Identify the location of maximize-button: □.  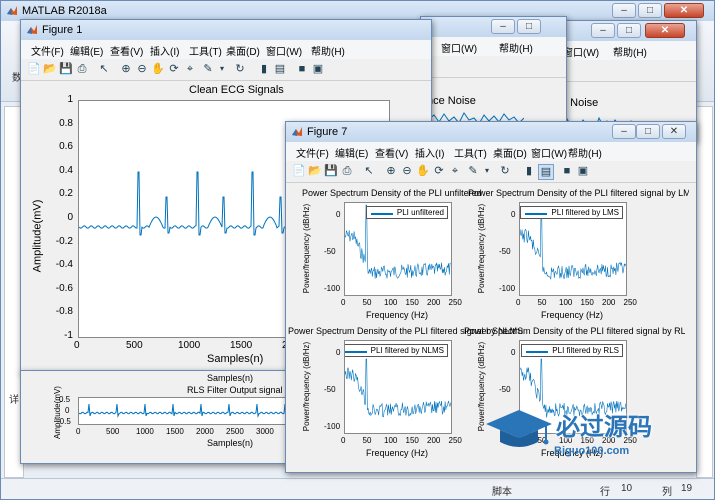
(650, 10).